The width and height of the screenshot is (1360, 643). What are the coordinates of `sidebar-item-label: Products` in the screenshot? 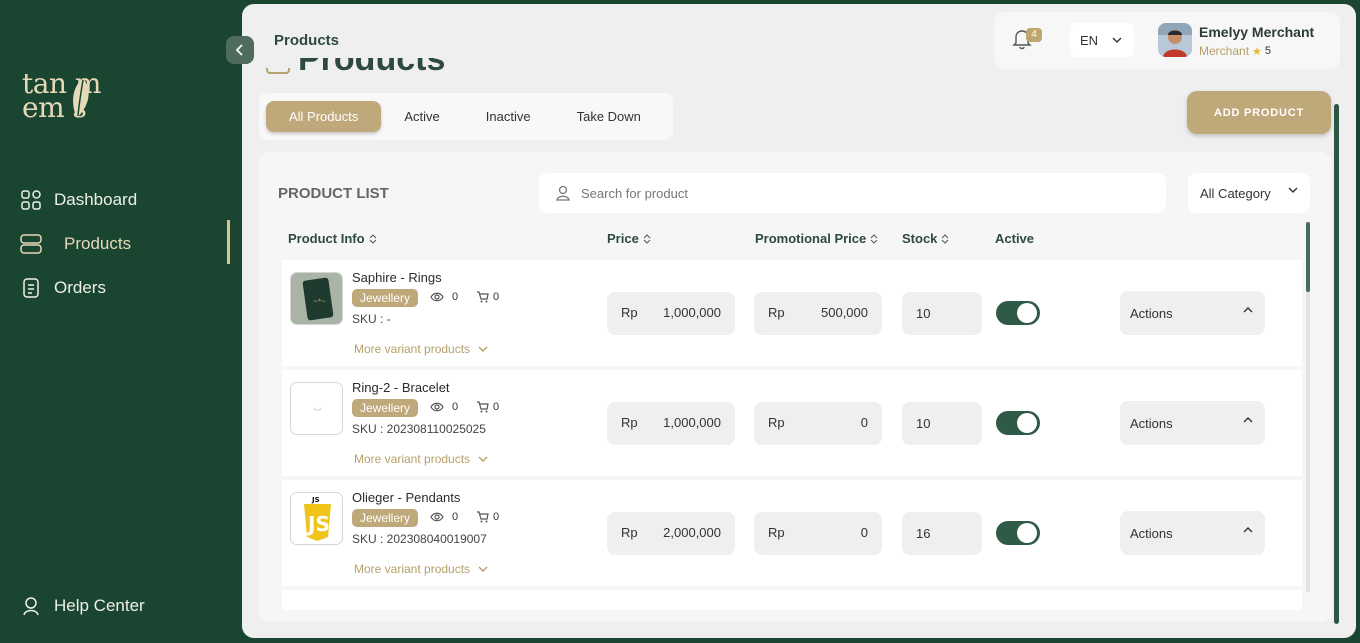 It's located at (98, 243).